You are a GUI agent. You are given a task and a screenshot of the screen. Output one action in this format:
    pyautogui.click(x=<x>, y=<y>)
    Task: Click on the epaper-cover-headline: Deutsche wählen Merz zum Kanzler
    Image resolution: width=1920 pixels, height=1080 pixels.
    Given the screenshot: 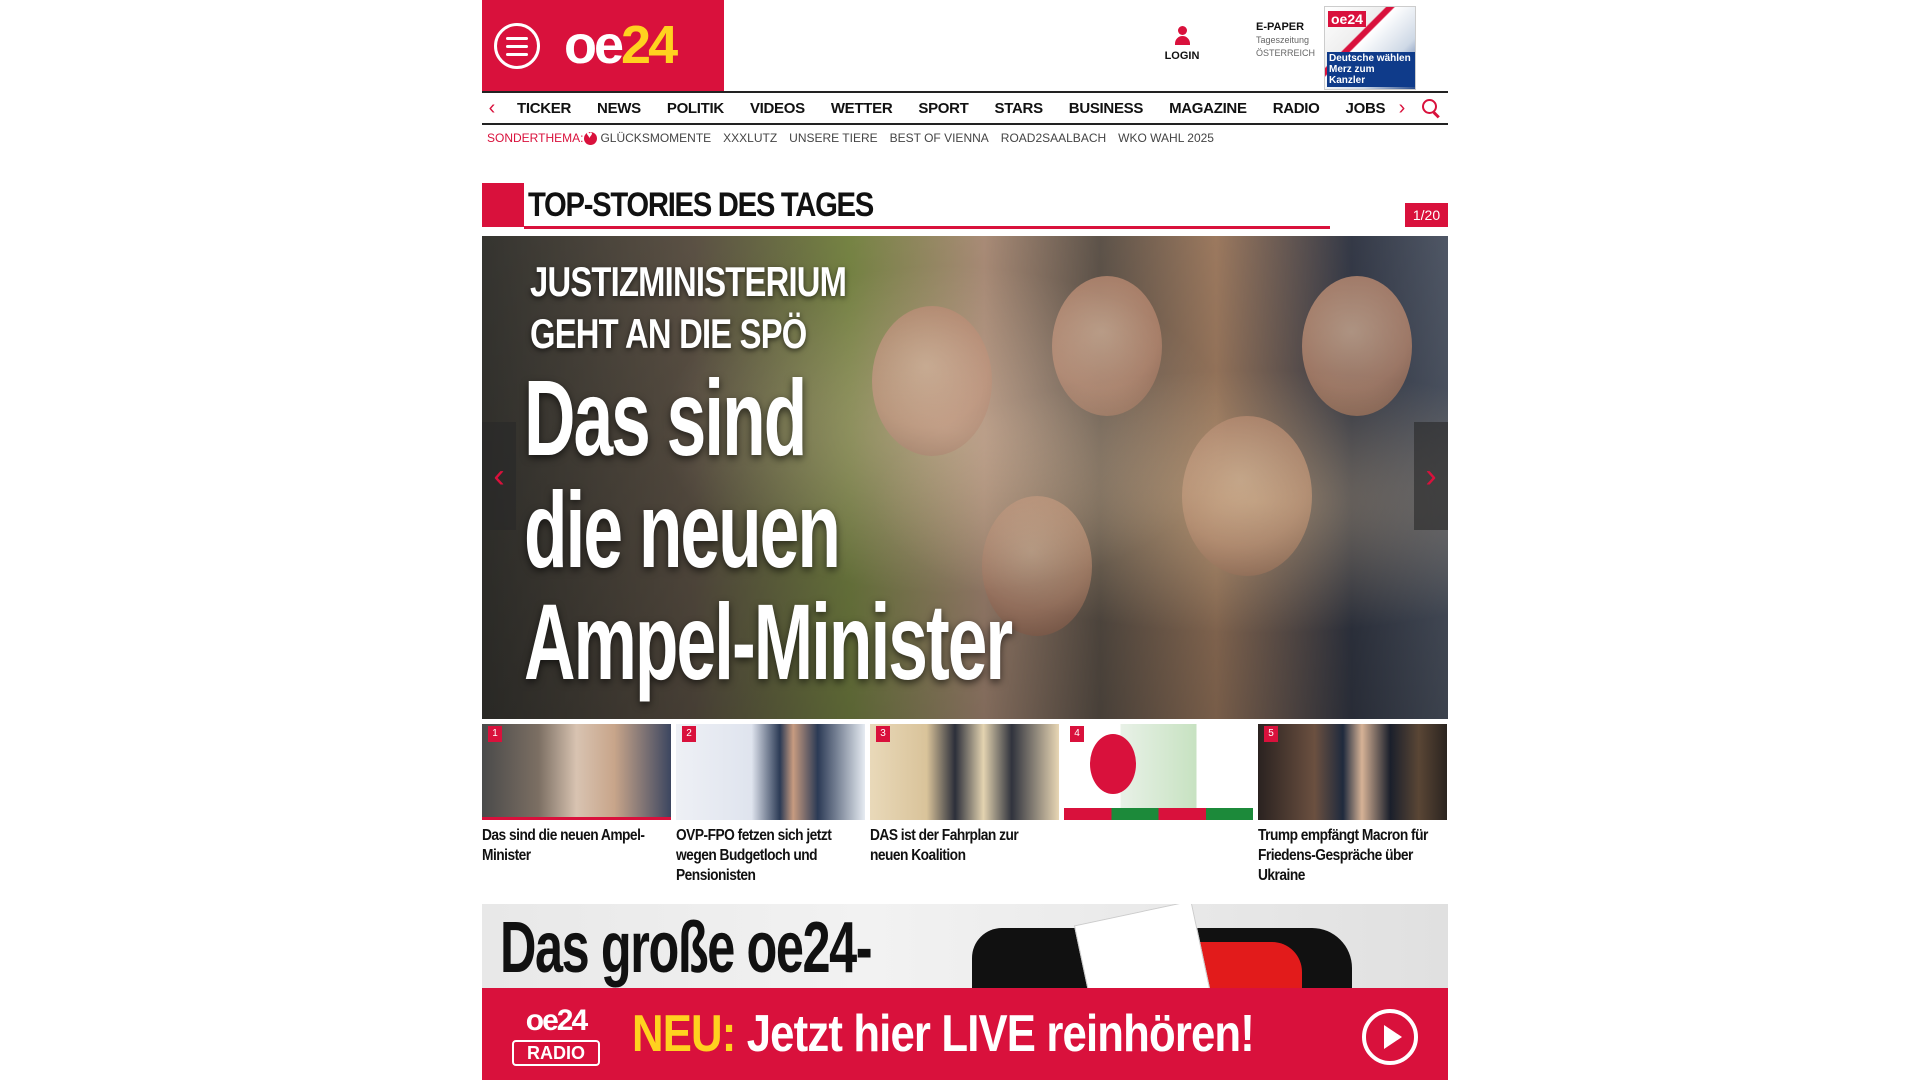 What is the action you would take?
    pyautogui.click(x=1371, y=69)
    